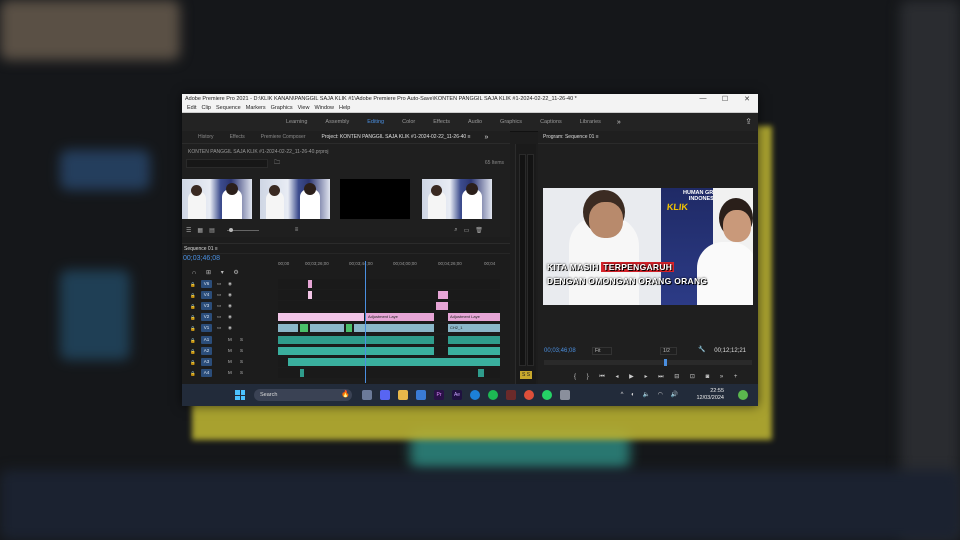  I want to click on tray-app-icon: ◐, so click(633, 395).